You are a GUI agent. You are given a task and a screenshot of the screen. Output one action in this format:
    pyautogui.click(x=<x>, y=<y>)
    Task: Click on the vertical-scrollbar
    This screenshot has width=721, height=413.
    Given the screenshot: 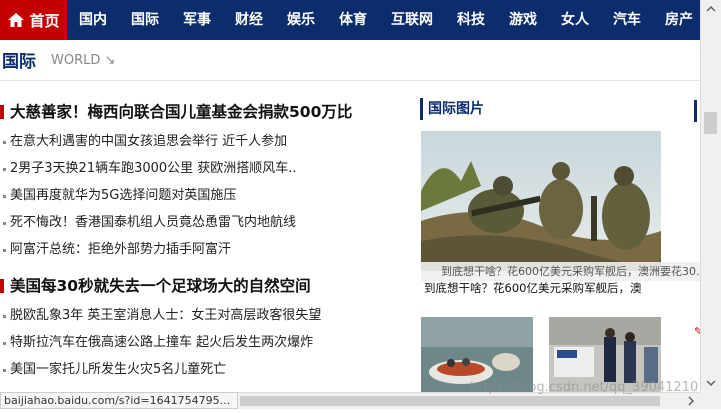 What is the action you would take?
    pyautogui.click(x=710, y=196)
    